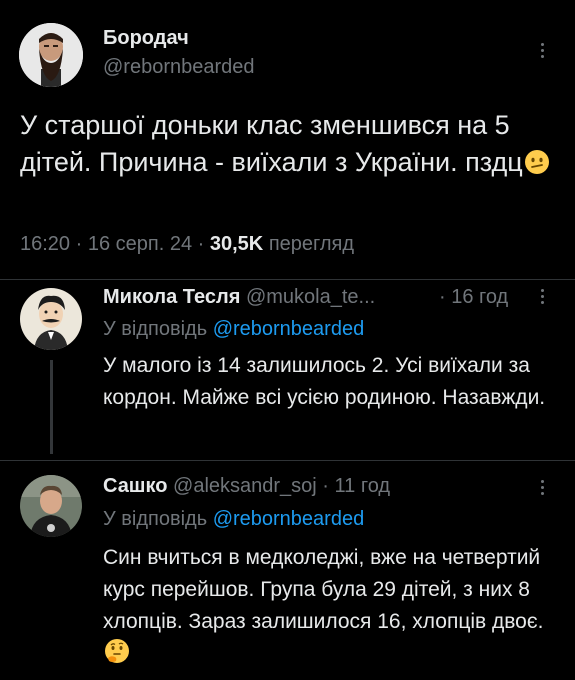 The image size is (575, 680). What do you see at coordinates (236, 244) in the screenshot?
I see `views-count: 30,5K` at bounding box center [236, 244].